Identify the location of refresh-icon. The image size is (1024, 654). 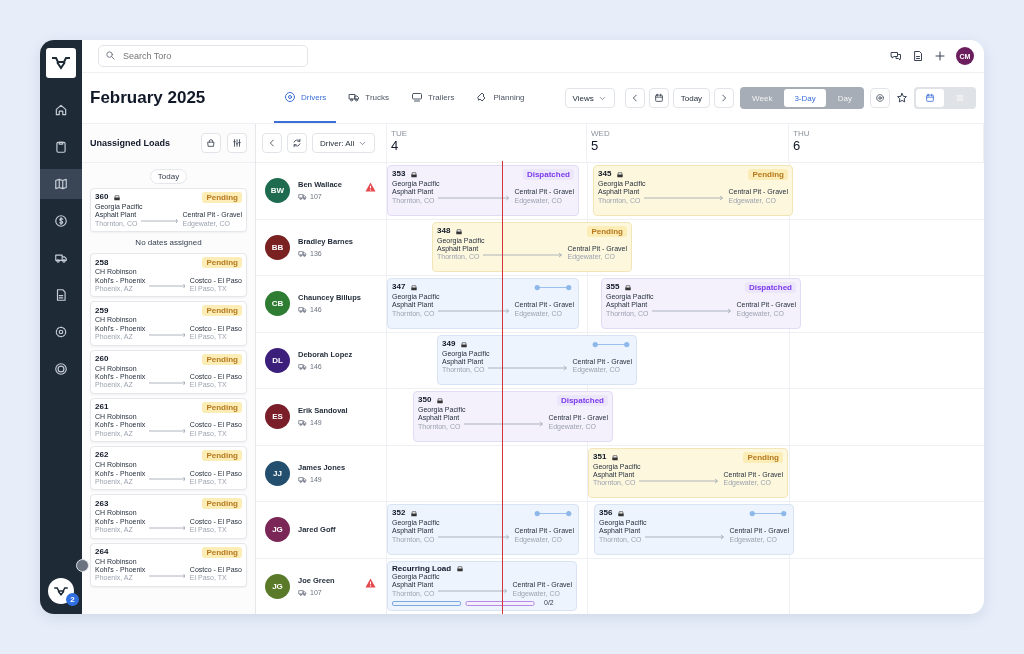
(297, 143).